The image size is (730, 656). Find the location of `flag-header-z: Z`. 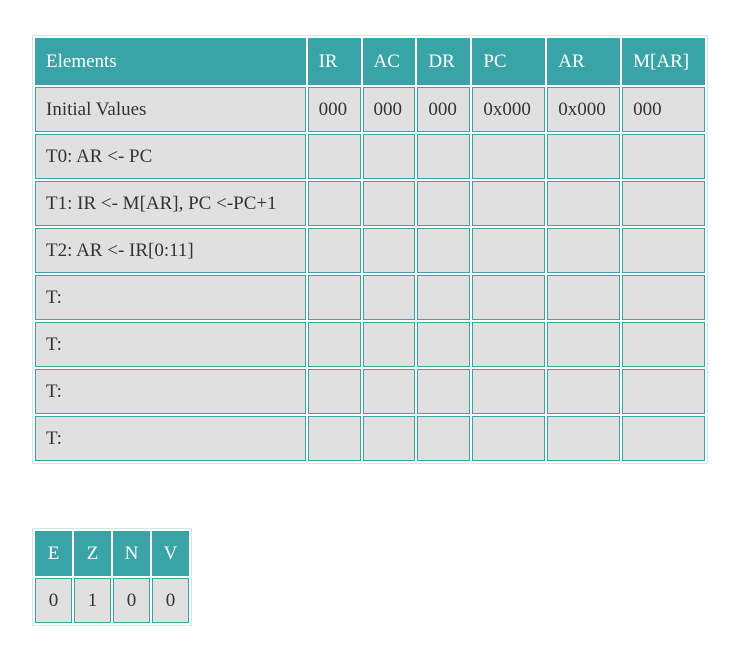

flag-header-z: Z is located at coordinates (92, 553).